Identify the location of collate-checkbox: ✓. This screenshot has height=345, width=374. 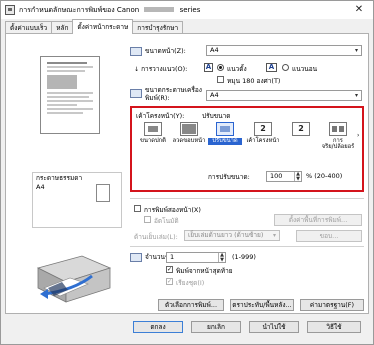
(169, 281).